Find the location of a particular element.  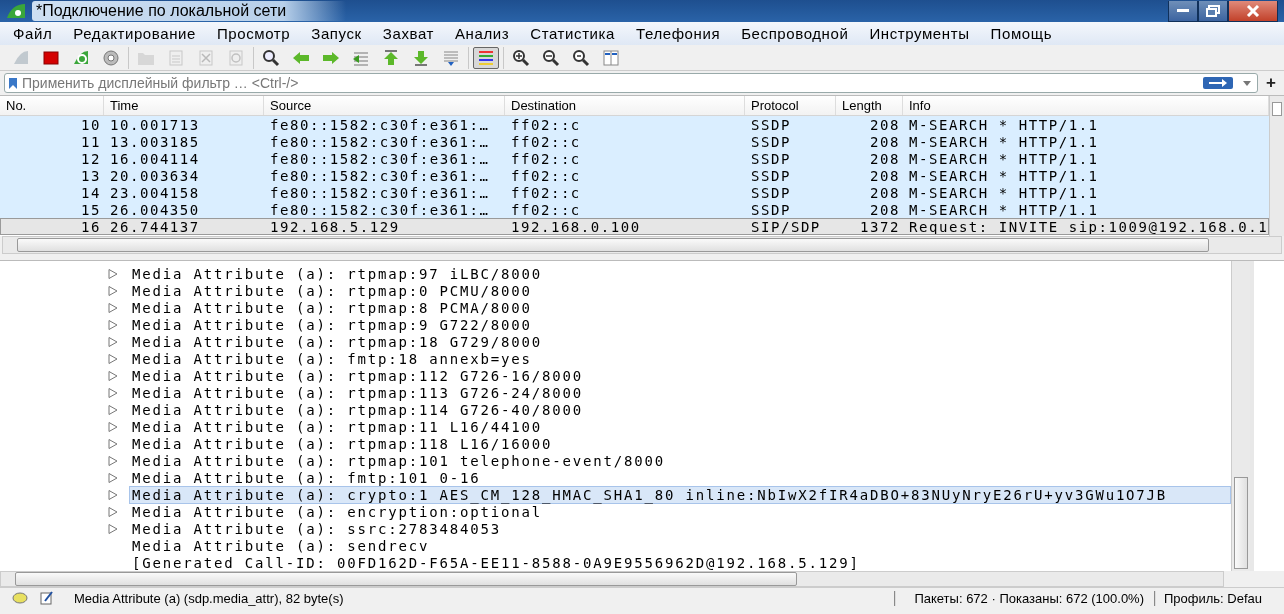

tree-item: Media Attribute (a): fmtp:18 annexb=yes is located at coordinates (680, 358).